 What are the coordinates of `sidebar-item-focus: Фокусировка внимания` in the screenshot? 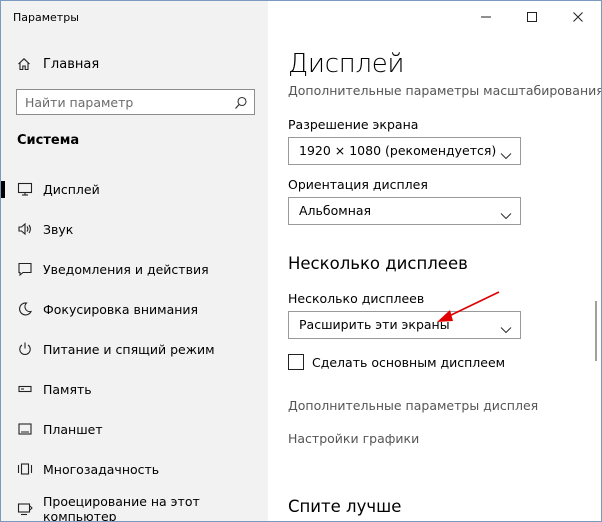 It's located at (134, 309).